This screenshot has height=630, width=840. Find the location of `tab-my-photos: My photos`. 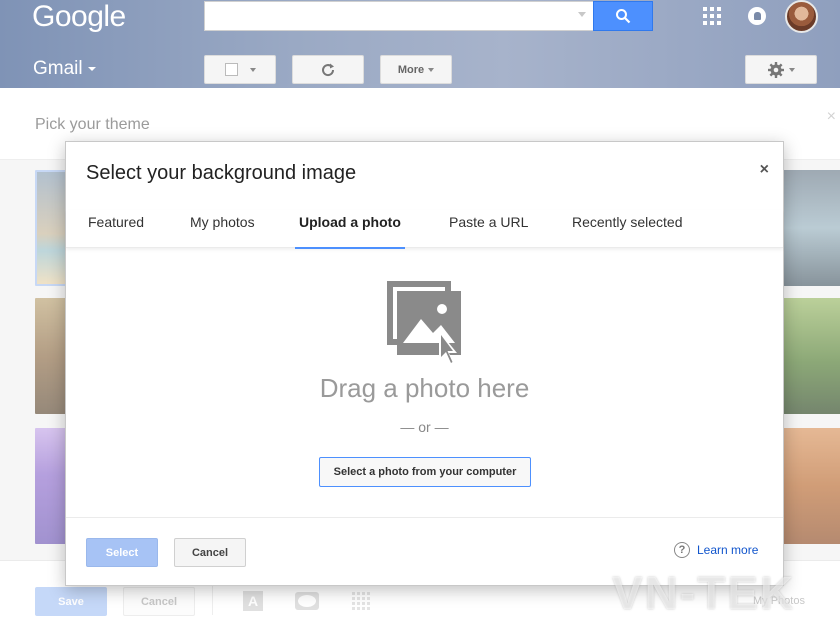

tab-my-photos: My photos is located at coordinates (222, 231).